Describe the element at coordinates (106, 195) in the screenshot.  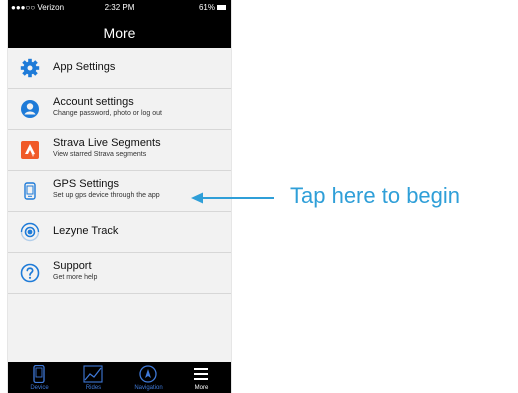
I see `menu-item-subtitle: Set up gps device through the app` at that location.